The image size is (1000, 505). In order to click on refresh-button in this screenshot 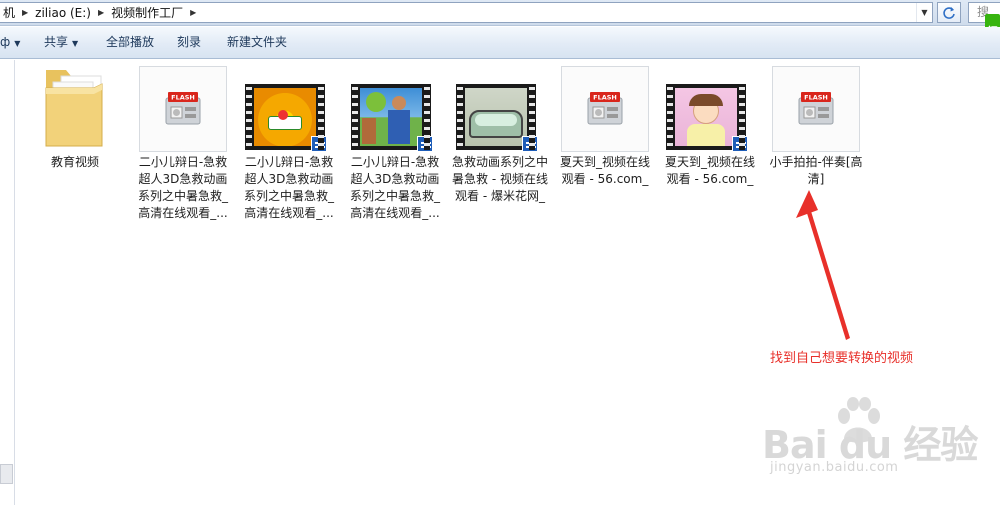, I will do `click(949, 12)`.